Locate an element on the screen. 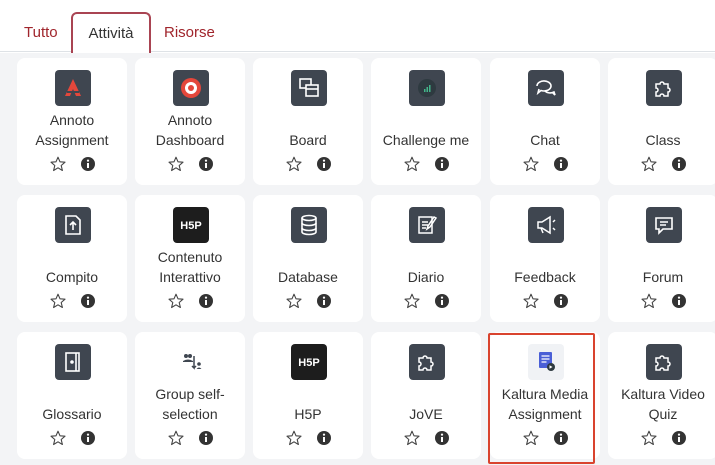 The image size is (715, 465). chat-icon is located at coordinates (546, 88).